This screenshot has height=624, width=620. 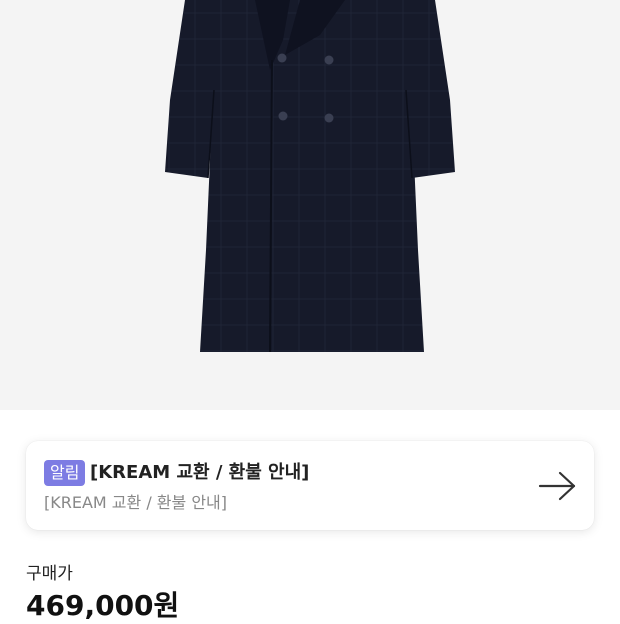 What do you see at coordinates (49, 574) in the screenshot?
I see `price-label: 구매가` at bounding box center [49, 574].